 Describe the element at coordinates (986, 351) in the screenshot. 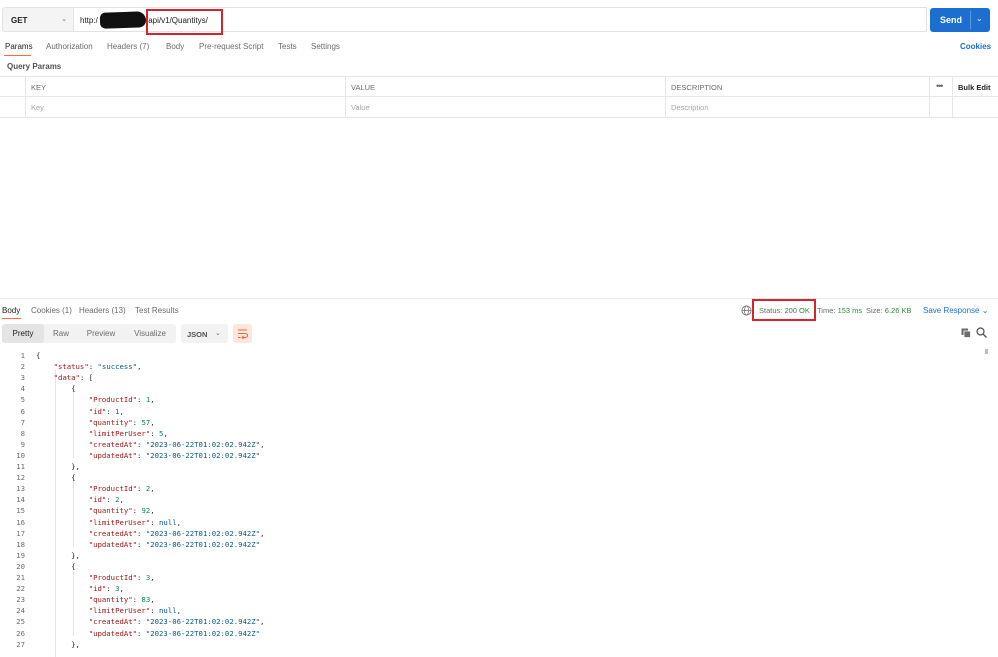

I see `scrollbar-marker` at that location.